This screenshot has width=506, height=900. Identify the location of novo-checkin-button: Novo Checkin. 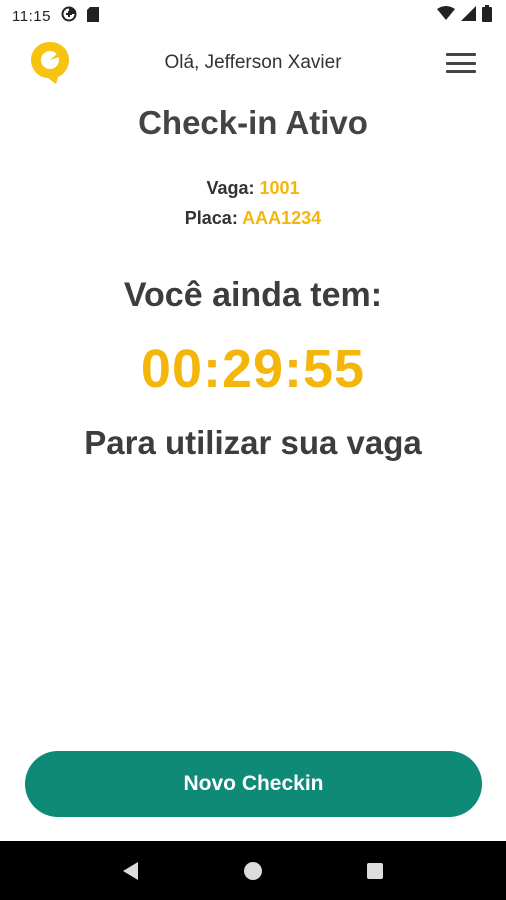
(253, 784).